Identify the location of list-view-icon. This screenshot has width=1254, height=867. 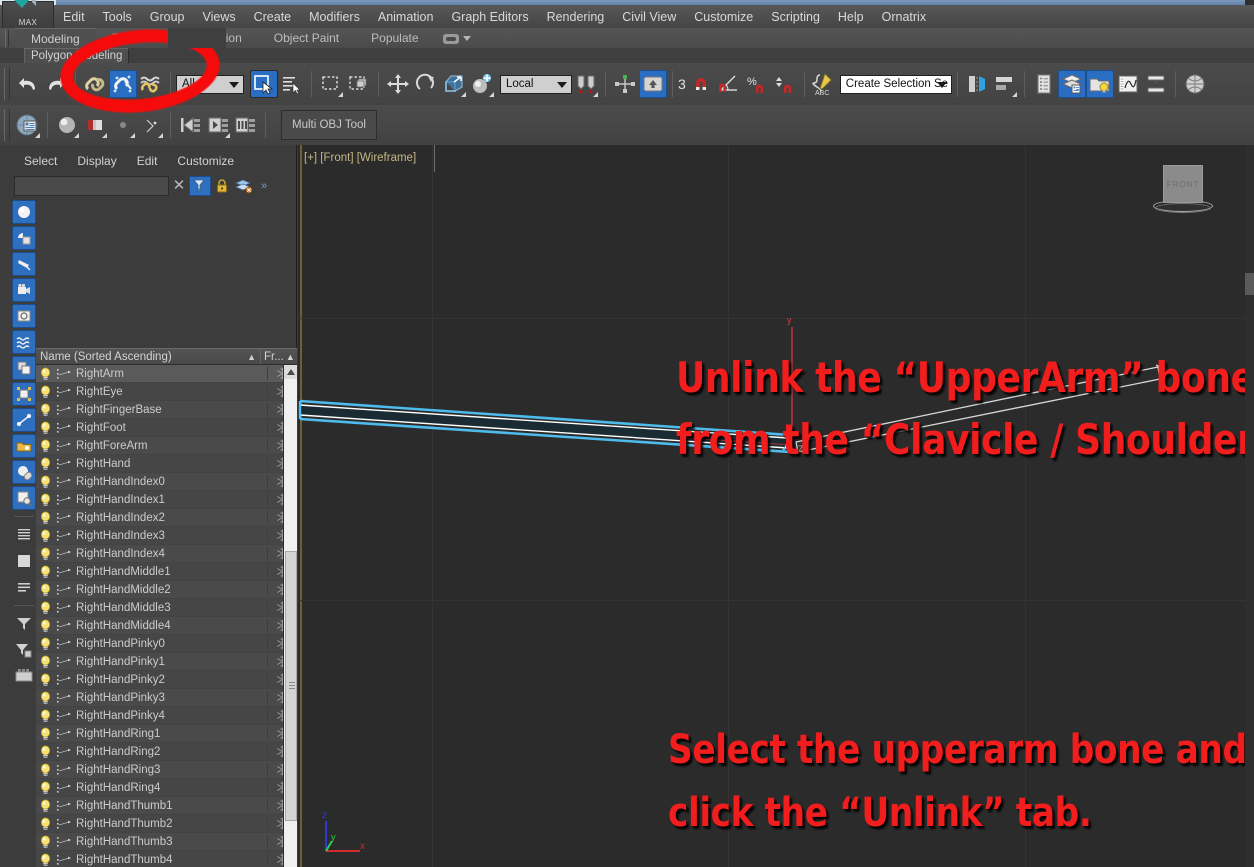
(24, 535).